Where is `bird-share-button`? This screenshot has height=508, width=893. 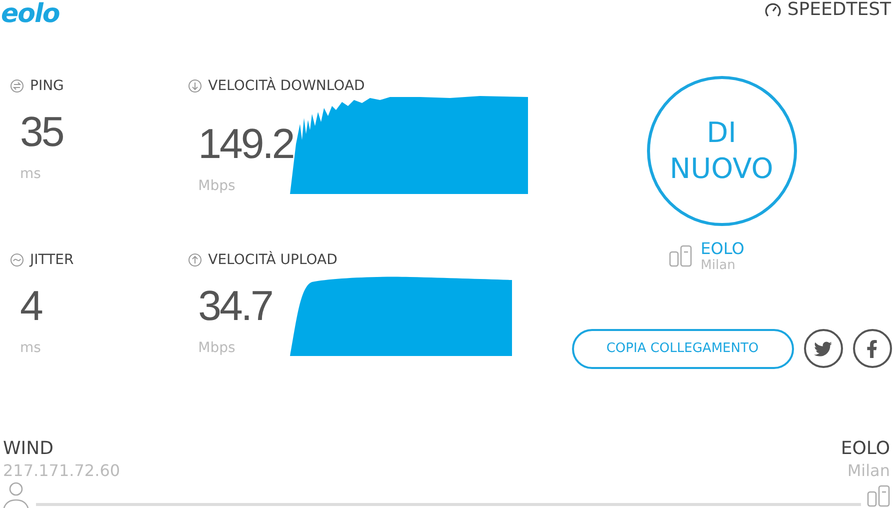
bird-share-button is located at coordinates (823, 348).